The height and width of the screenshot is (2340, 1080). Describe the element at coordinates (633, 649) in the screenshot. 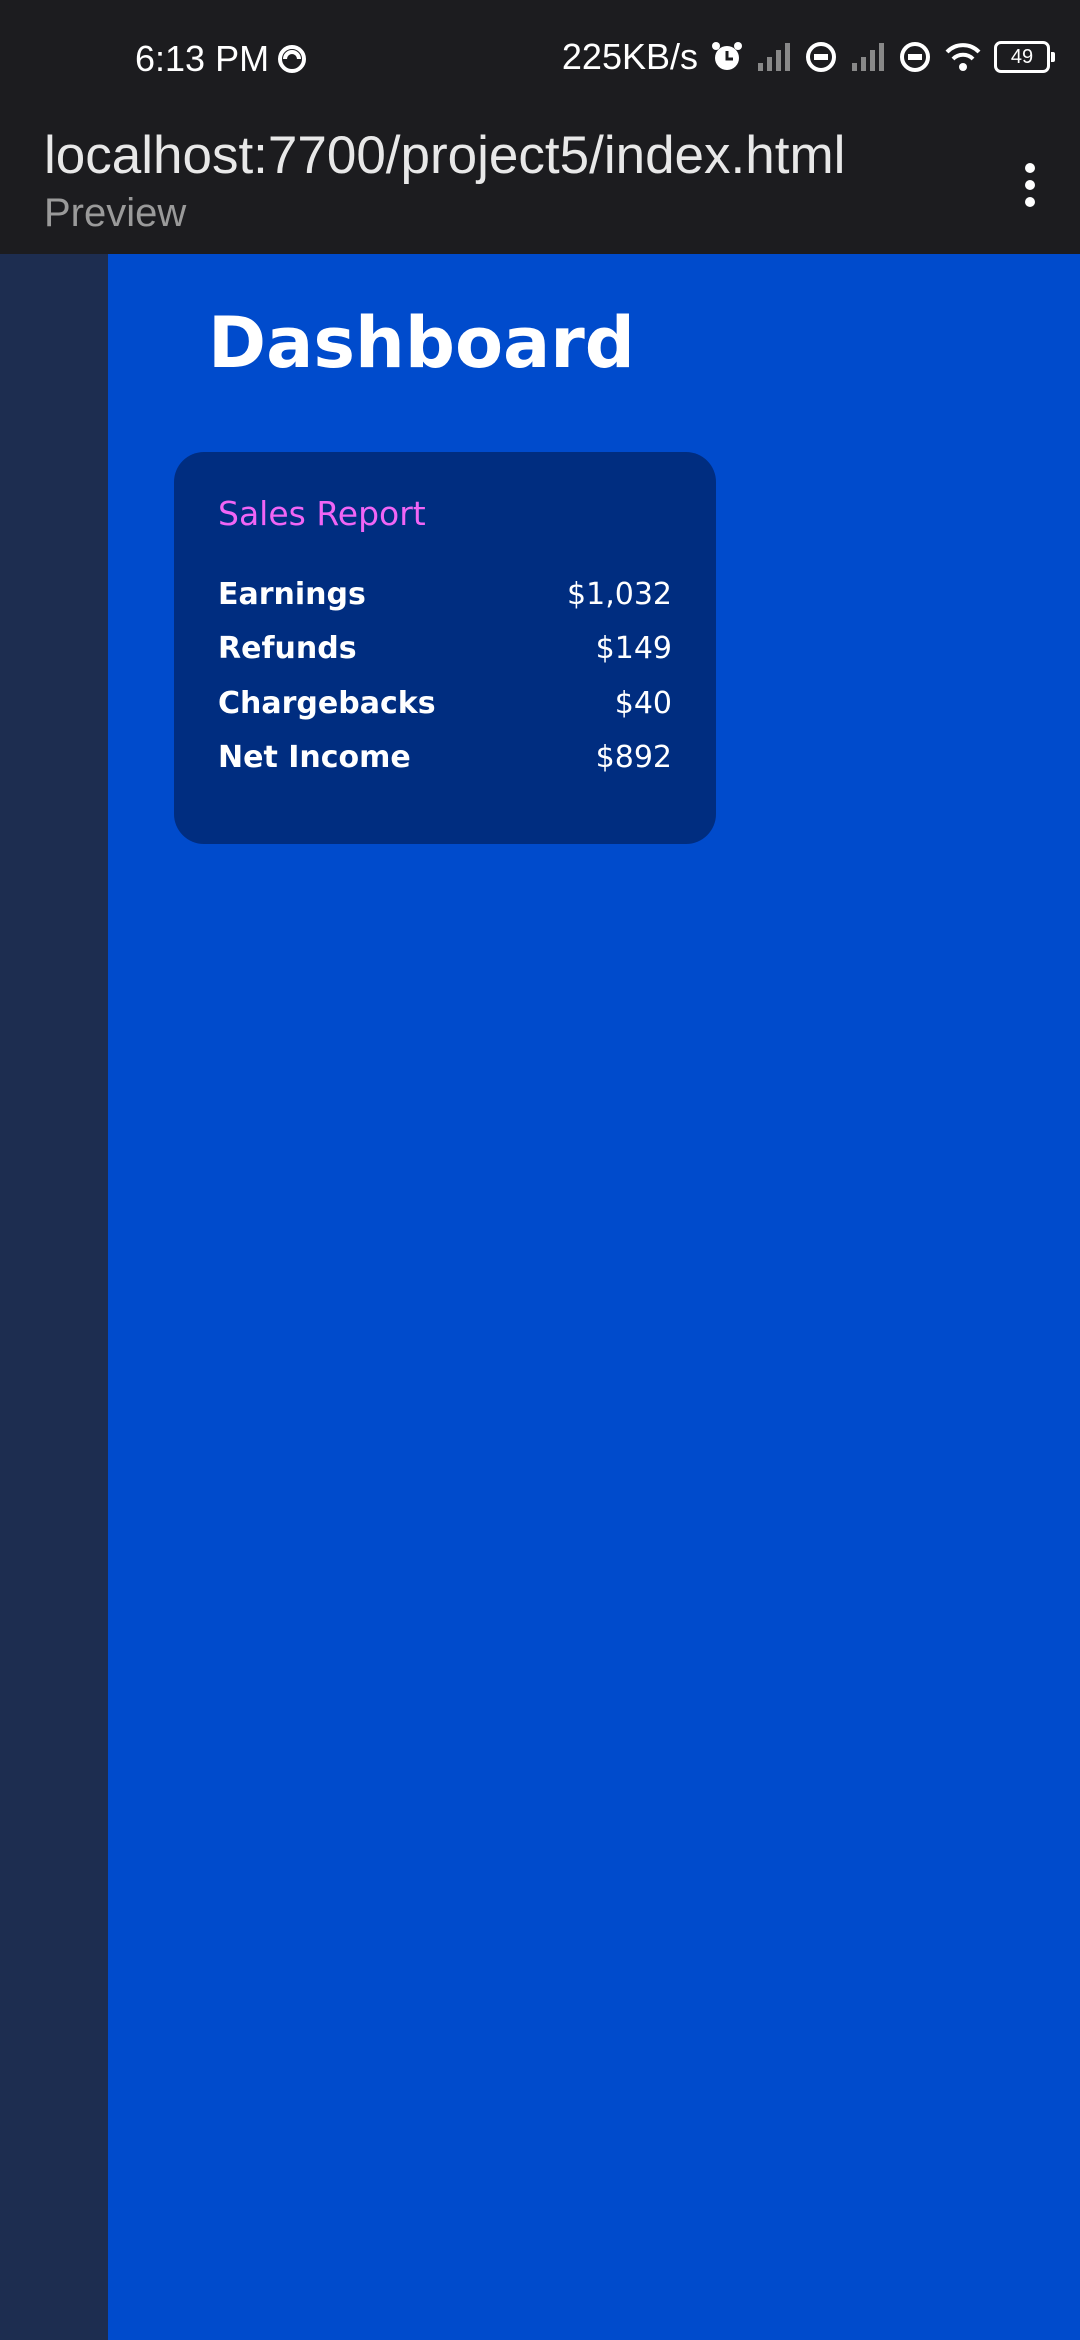

I see `report-value: $149` at that location.